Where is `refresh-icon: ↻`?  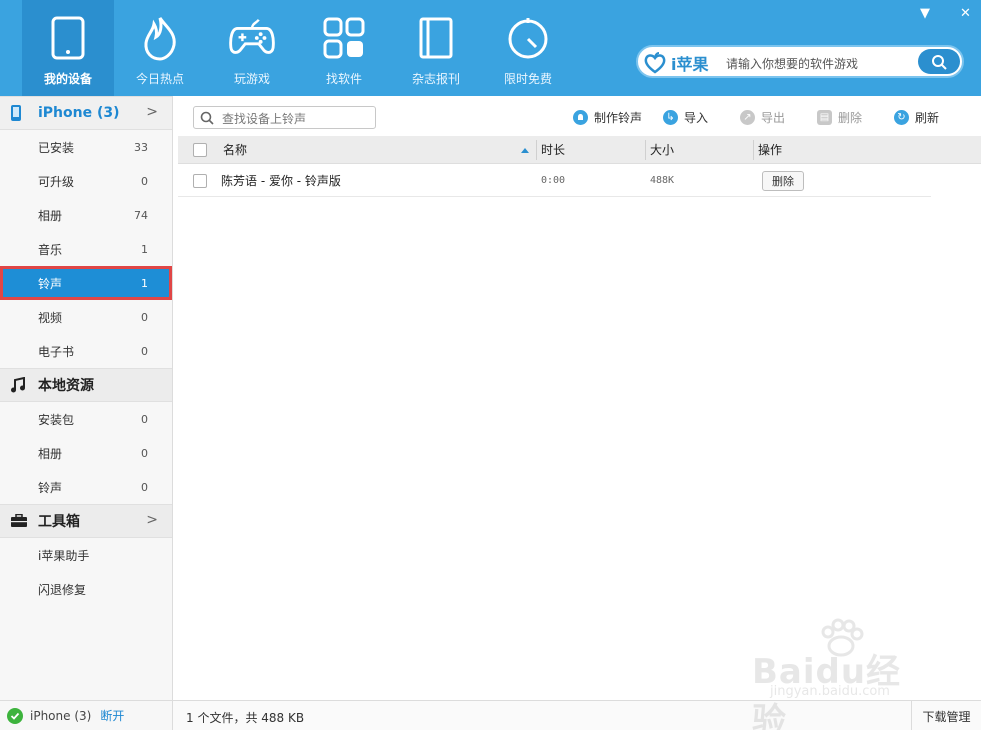
refresh-icon: ↻ is located at coordinates (901, 117).